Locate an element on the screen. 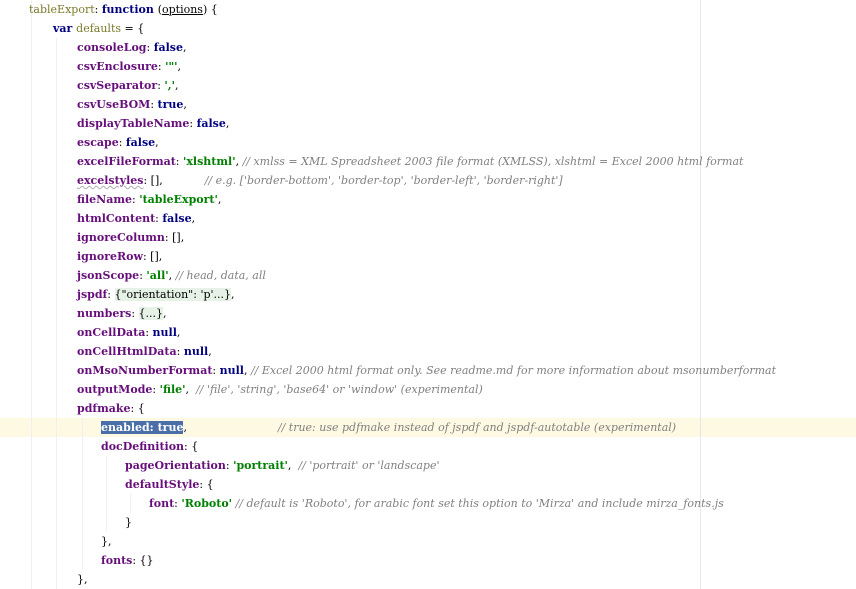 The image size is (856, 589). code-line: escape: false, is located at coordinates (118, 142).